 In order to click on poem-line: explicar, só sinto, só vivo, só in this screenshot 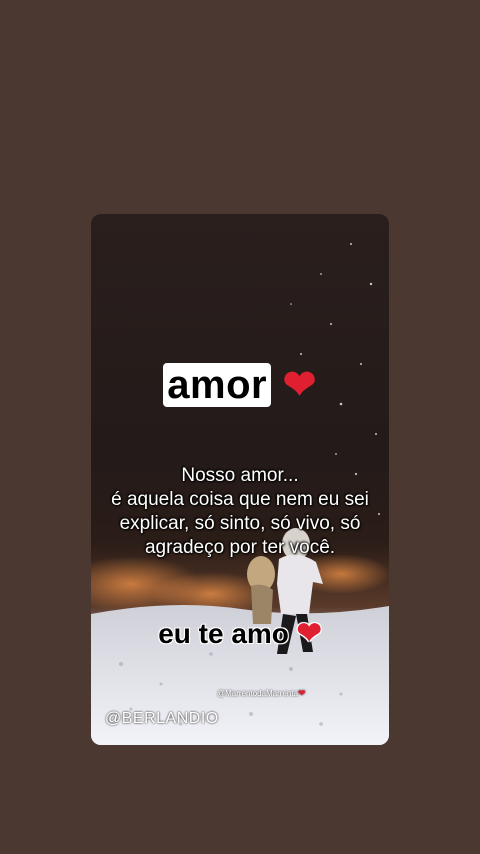, I will do `click(240, 523)`.